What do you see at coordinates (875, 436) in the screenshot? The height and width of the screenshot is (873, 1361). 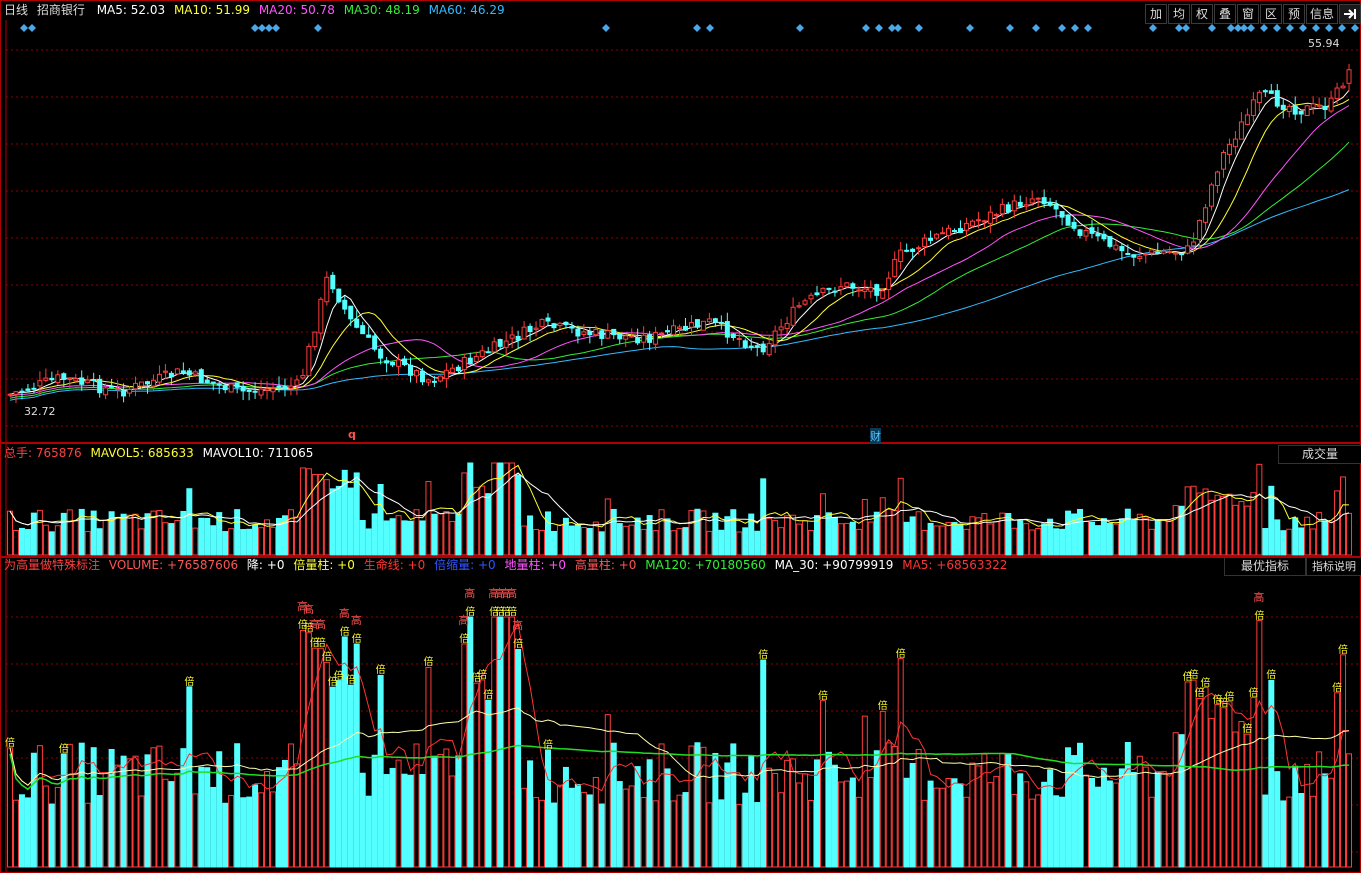 I see `event-marker-finance: 财` at bounding box center [875, 436].